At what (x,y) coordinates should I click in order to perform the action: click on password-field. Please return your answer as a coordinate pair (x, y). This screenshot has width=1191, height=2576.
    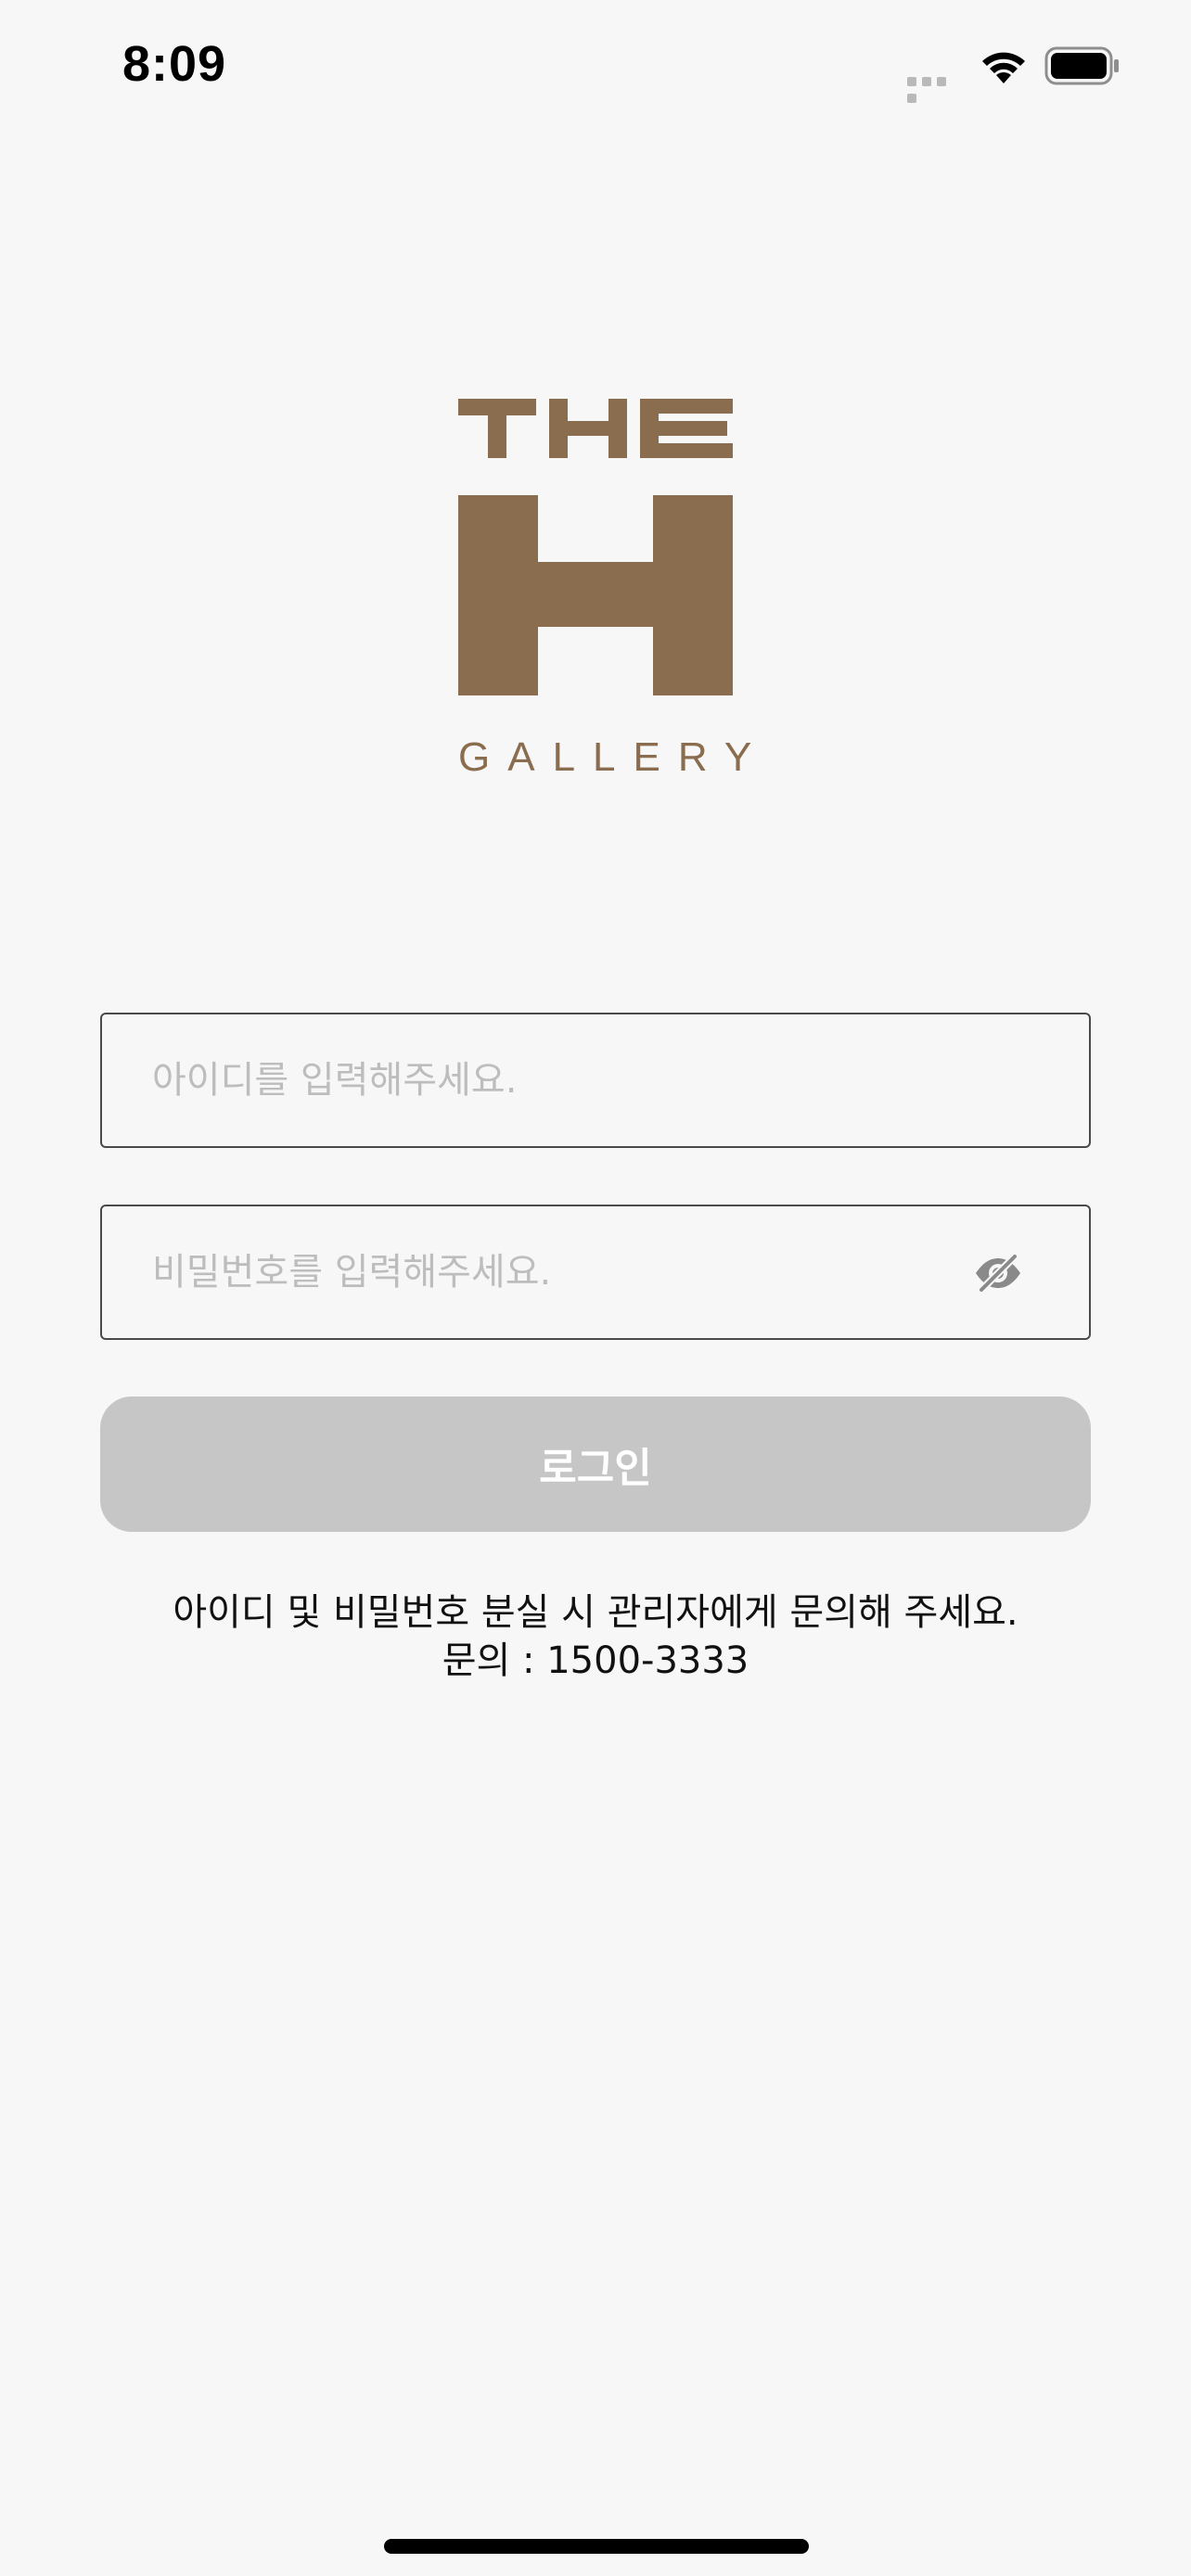
    Looking at the image, I should click on (595, 1272).